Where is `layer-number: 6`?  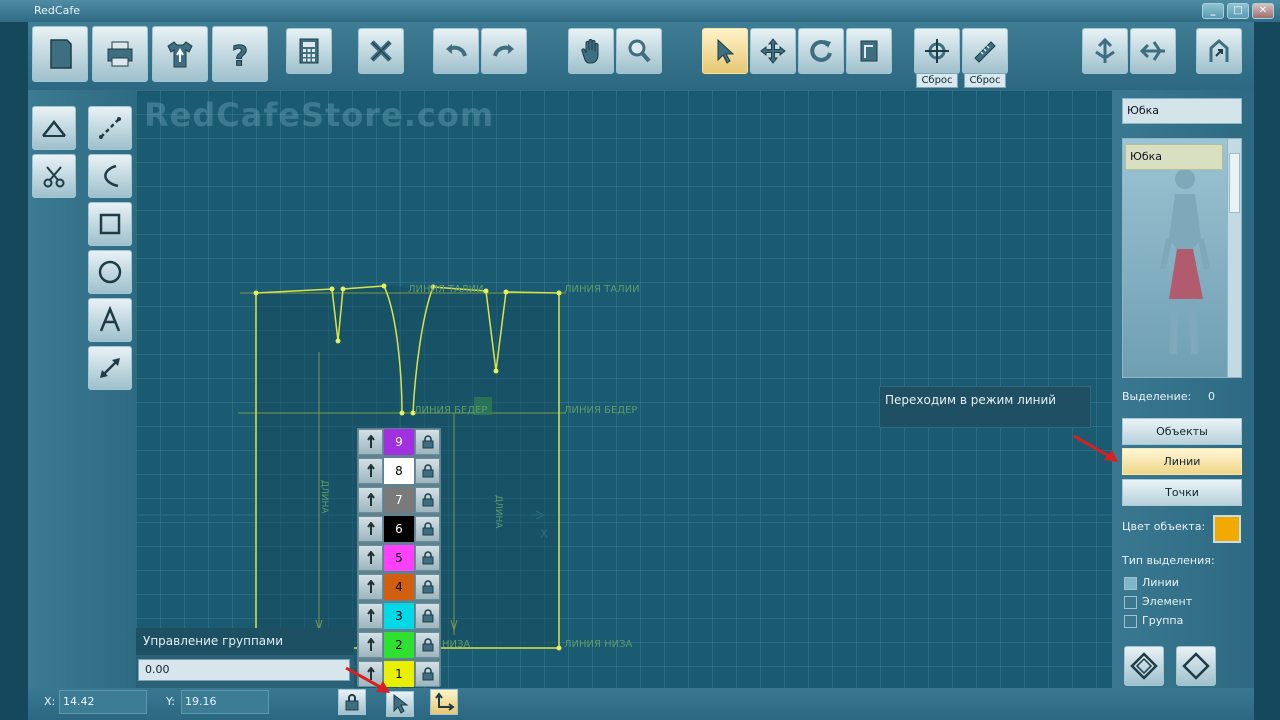
layer-number: 6 is located at coordinates (399, 529).